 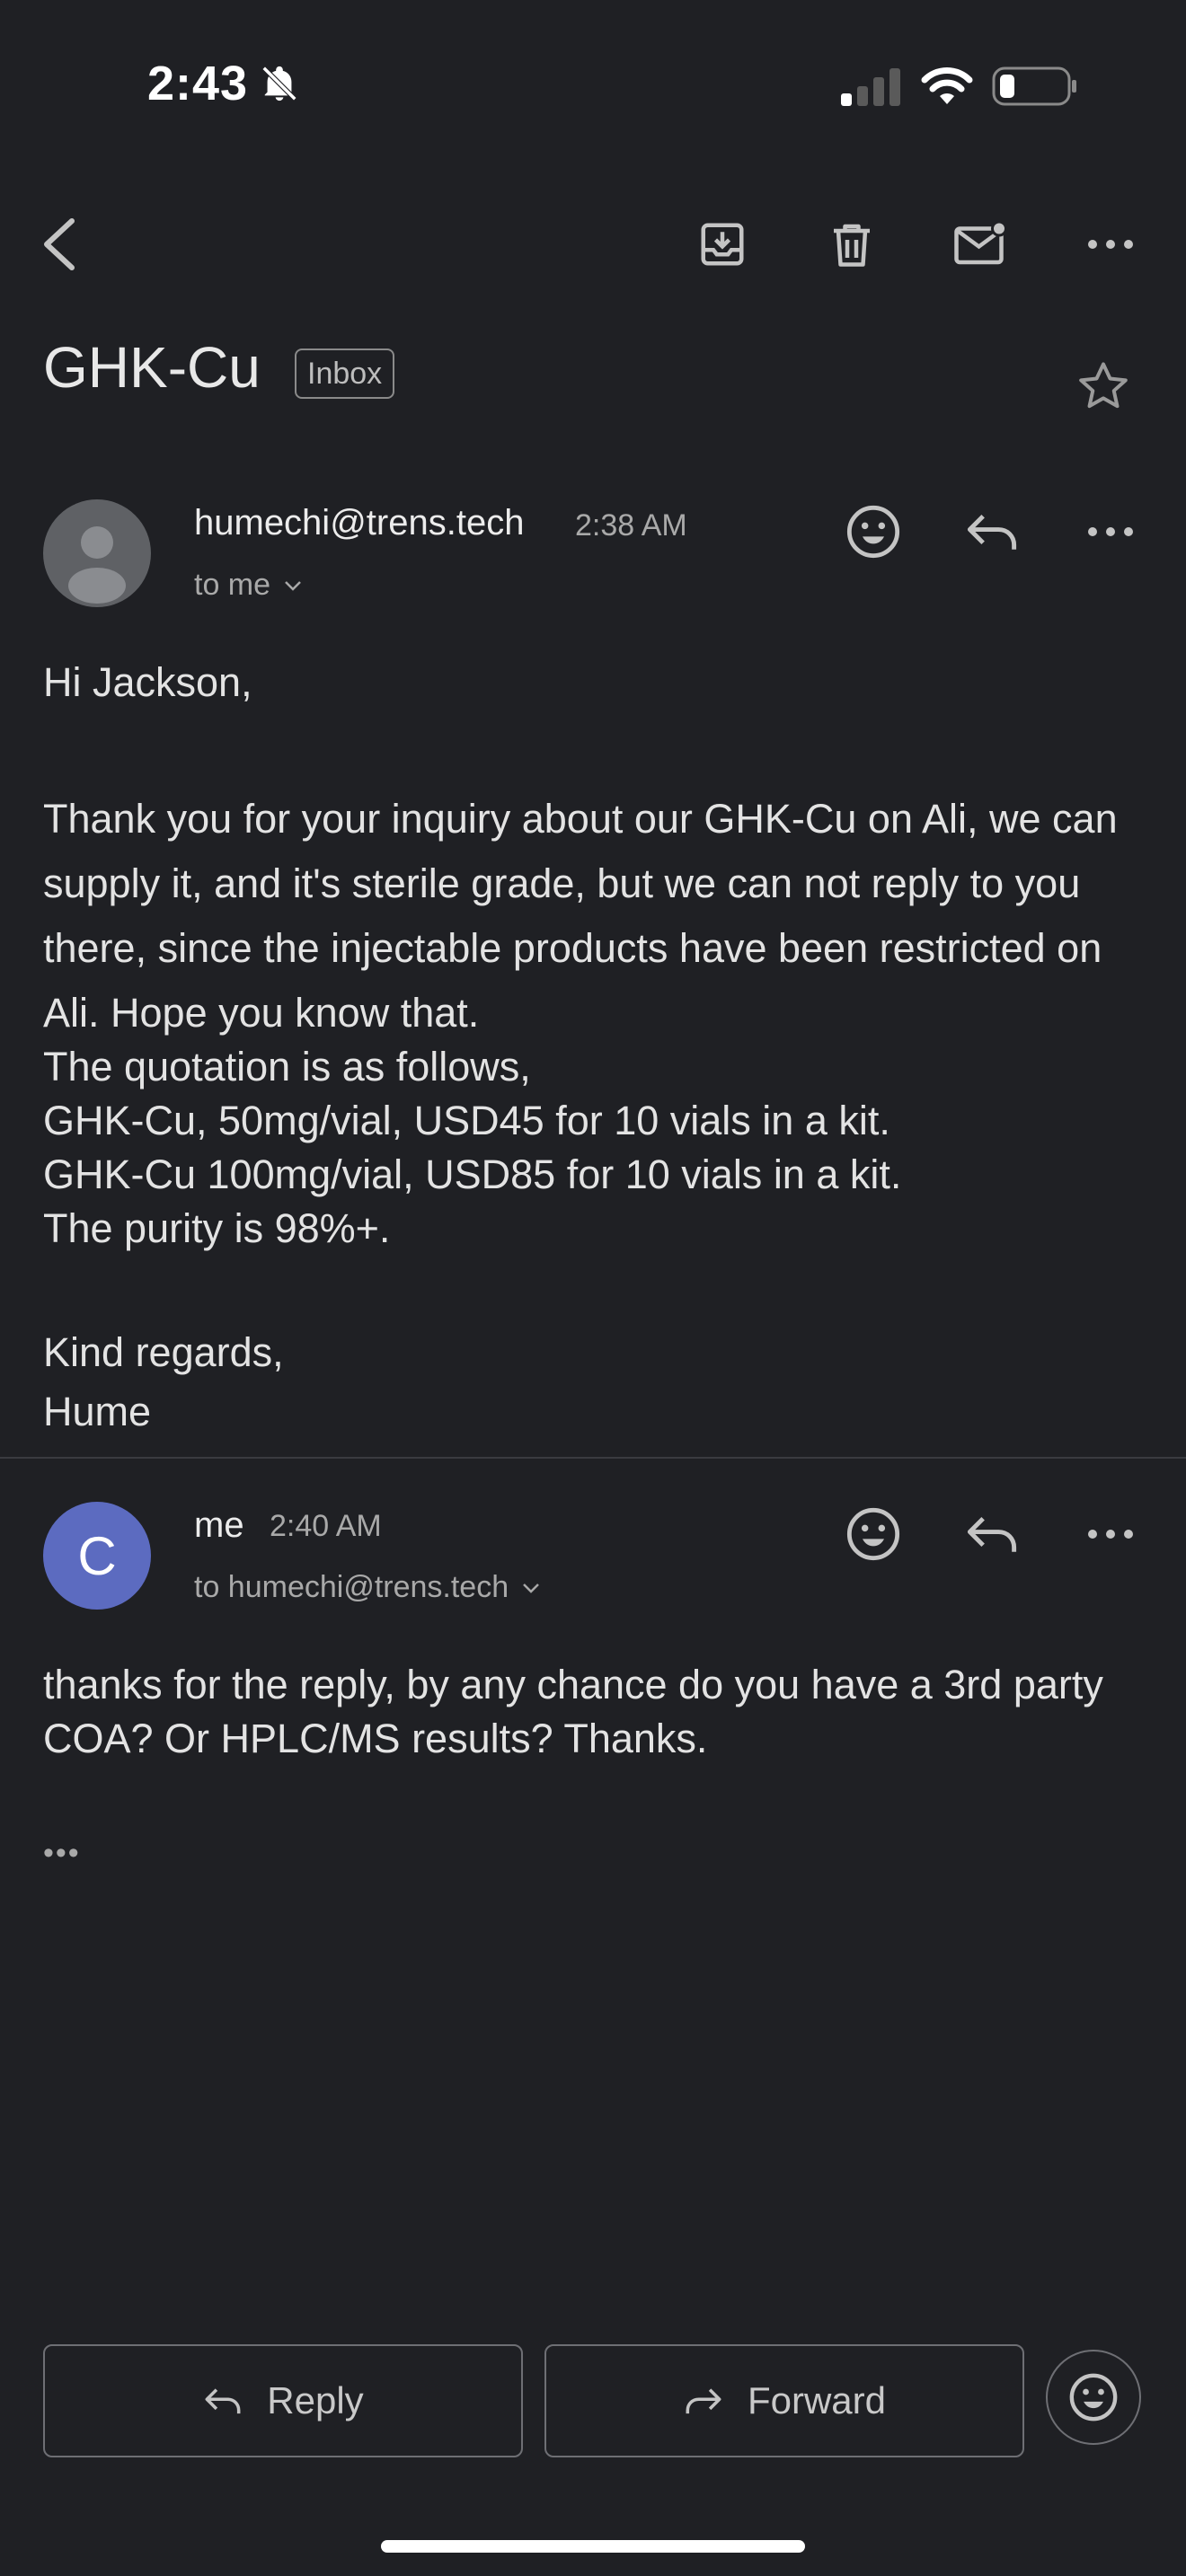 I want to click on recipient-toggle: to me, so click(x=248, y=585).